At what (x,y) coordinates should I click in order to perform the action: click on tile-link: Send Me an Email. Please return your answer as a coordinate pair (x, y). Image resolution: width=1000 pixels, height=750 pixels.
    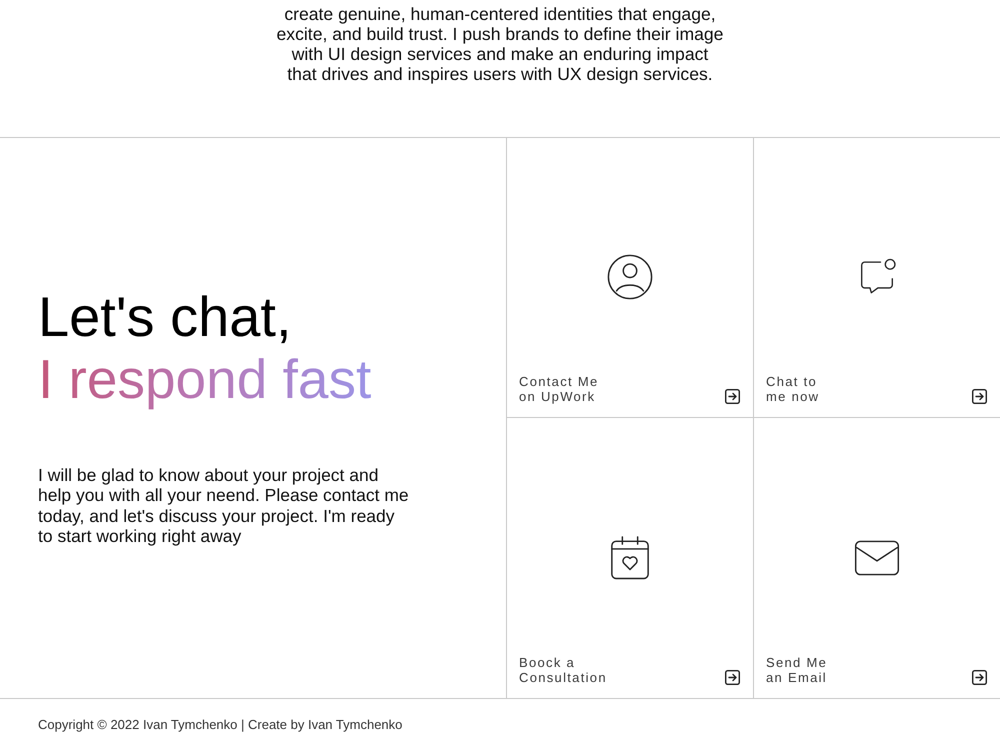
    Looking at the image, I should click on (797, 670).